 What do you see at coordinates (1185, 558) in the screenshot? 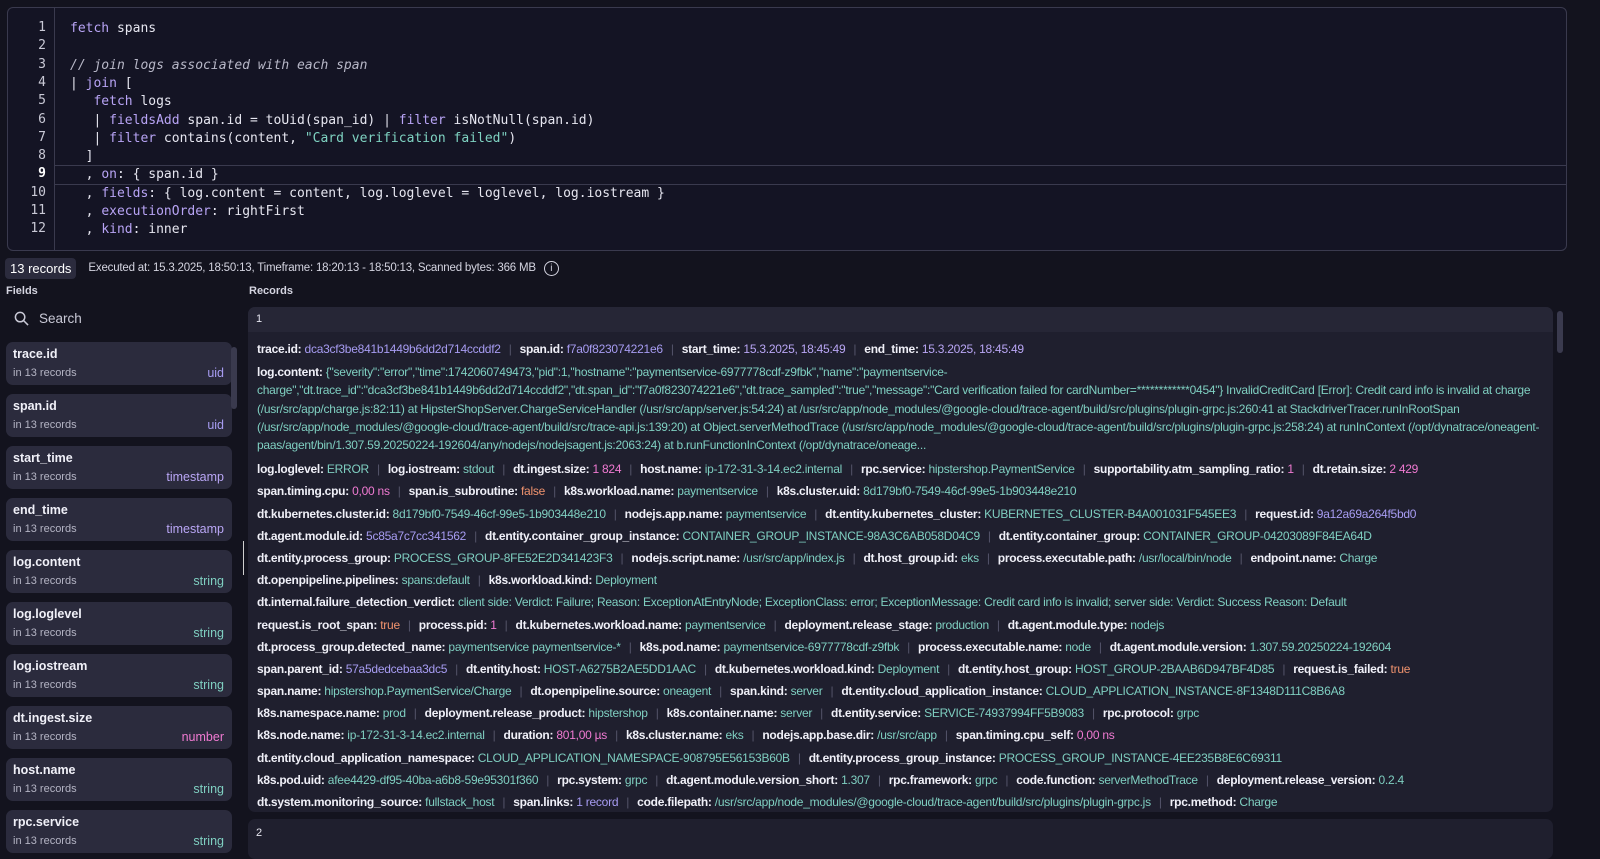
I see `field-value: /usr/local/bin/node` at bounding box center [1185, 558].